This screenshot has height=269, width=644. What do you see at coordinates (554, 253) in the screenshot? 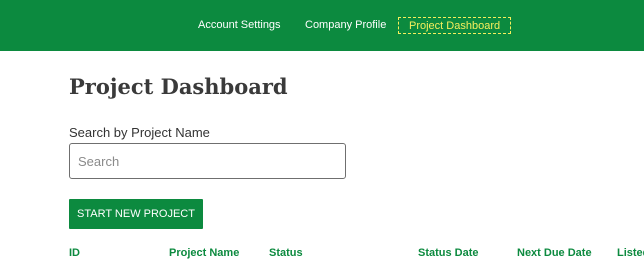
I see `column-header-next-due-date: Next Due Date` at bounding box center [554, 253].